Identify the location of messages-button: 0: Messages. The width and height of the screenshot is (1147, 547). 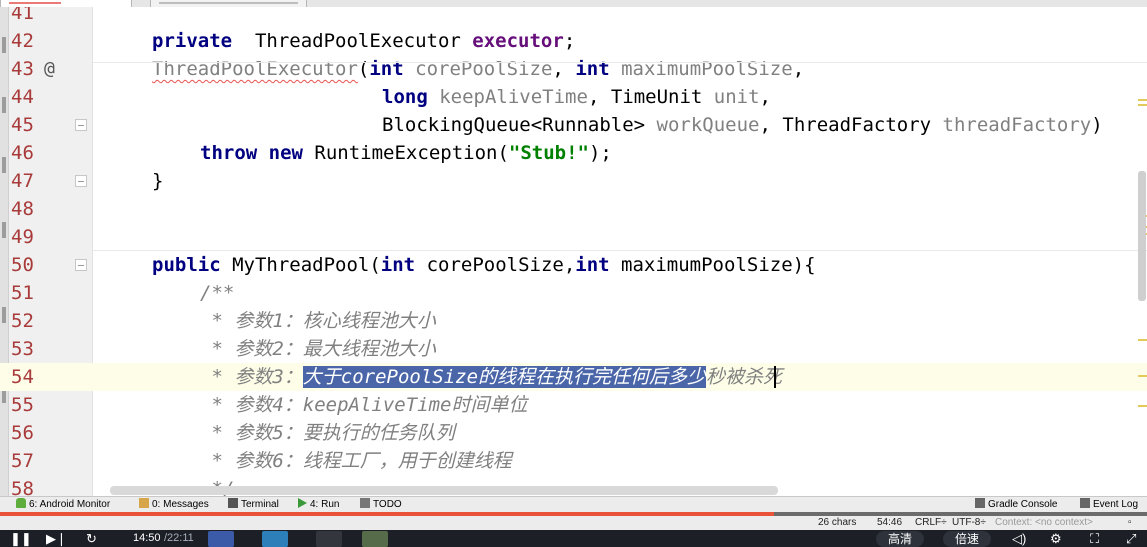
(174, 505).